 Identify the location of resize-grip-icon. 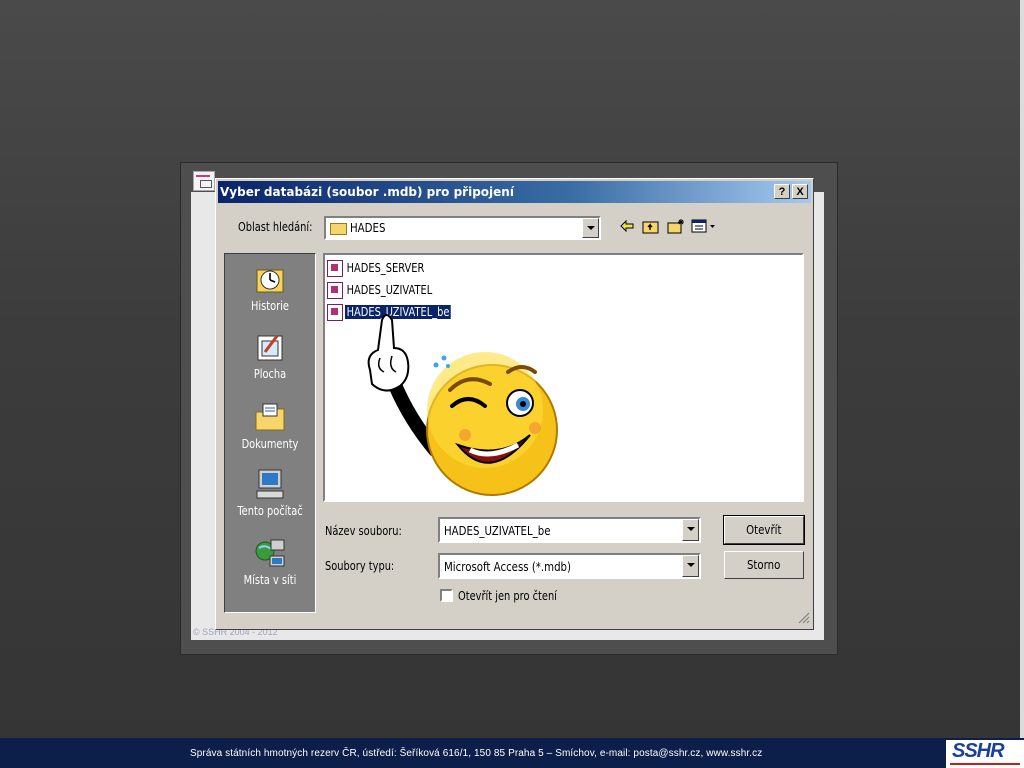
(804, 618).